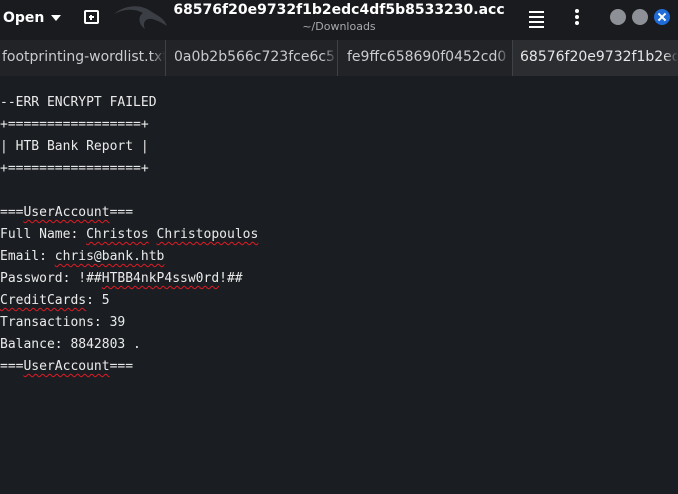 Image resolution: width=678 pixels, height=494 pixels. I want to click on tab-label: footprinting-wordlist.txt, so click(84, 57).